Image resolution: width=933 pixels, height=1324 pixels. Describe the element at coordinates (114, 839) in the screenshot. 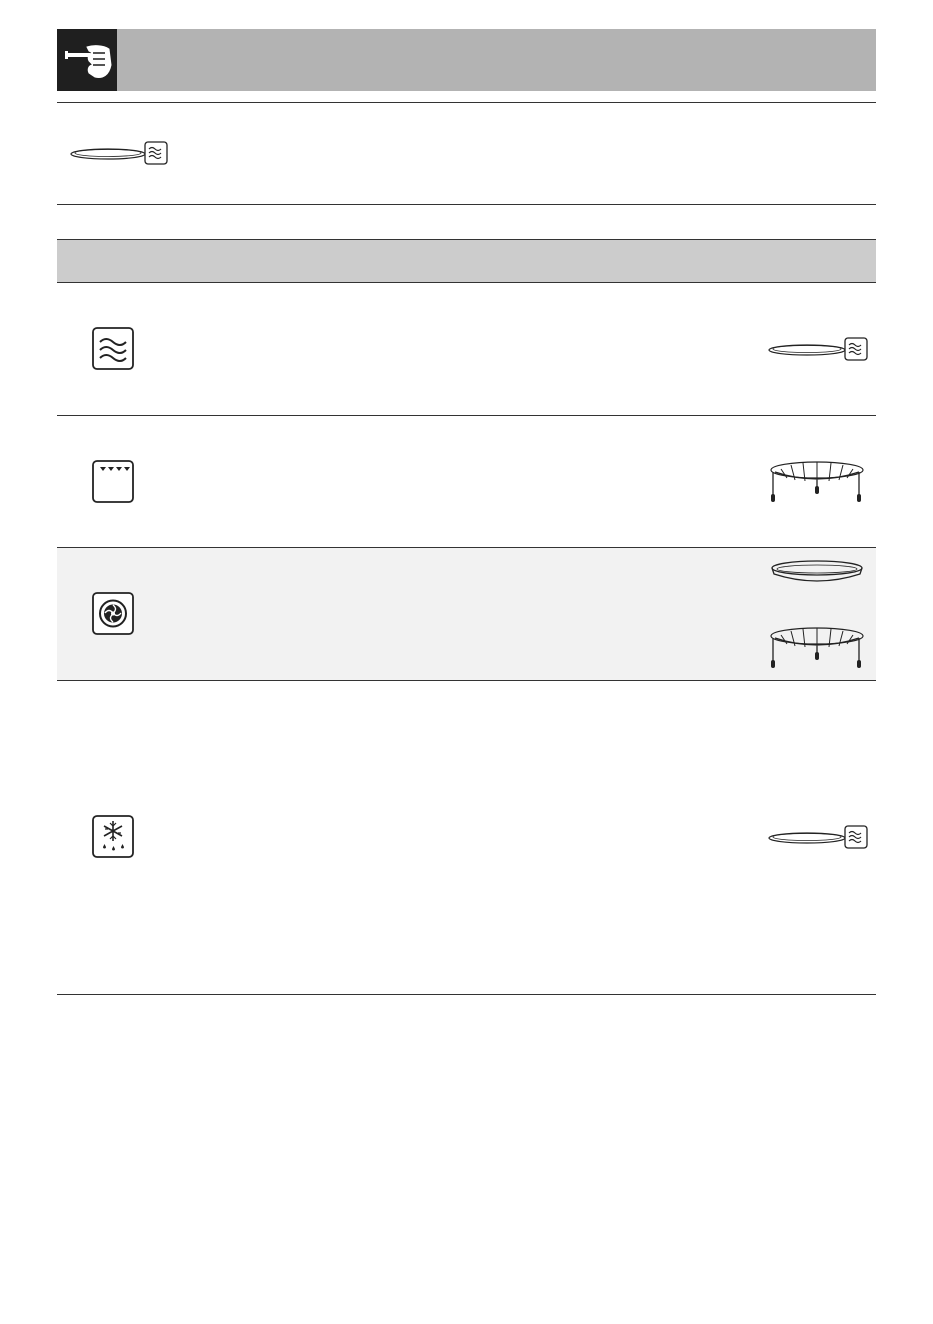

I see `defrost-snowflake-icon` at that location.